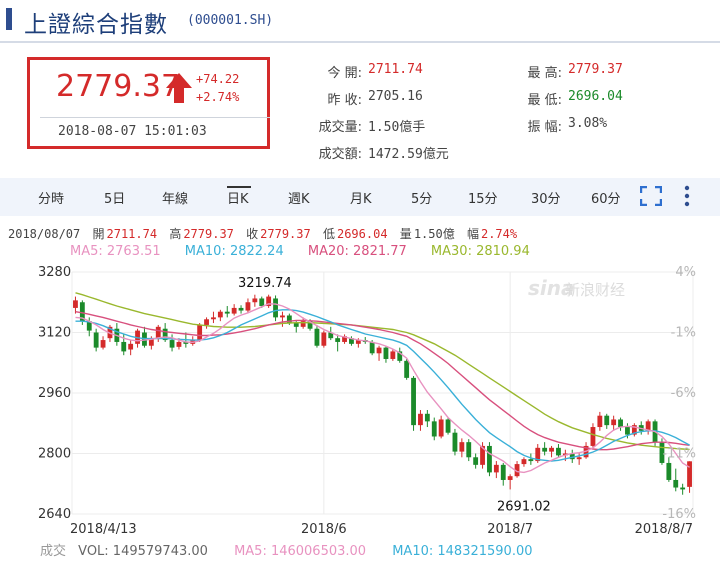  What do you see at coordinates (175, 234) in the screenshot?
I see `info-high-label: 高` at bounding box center [175, 234].